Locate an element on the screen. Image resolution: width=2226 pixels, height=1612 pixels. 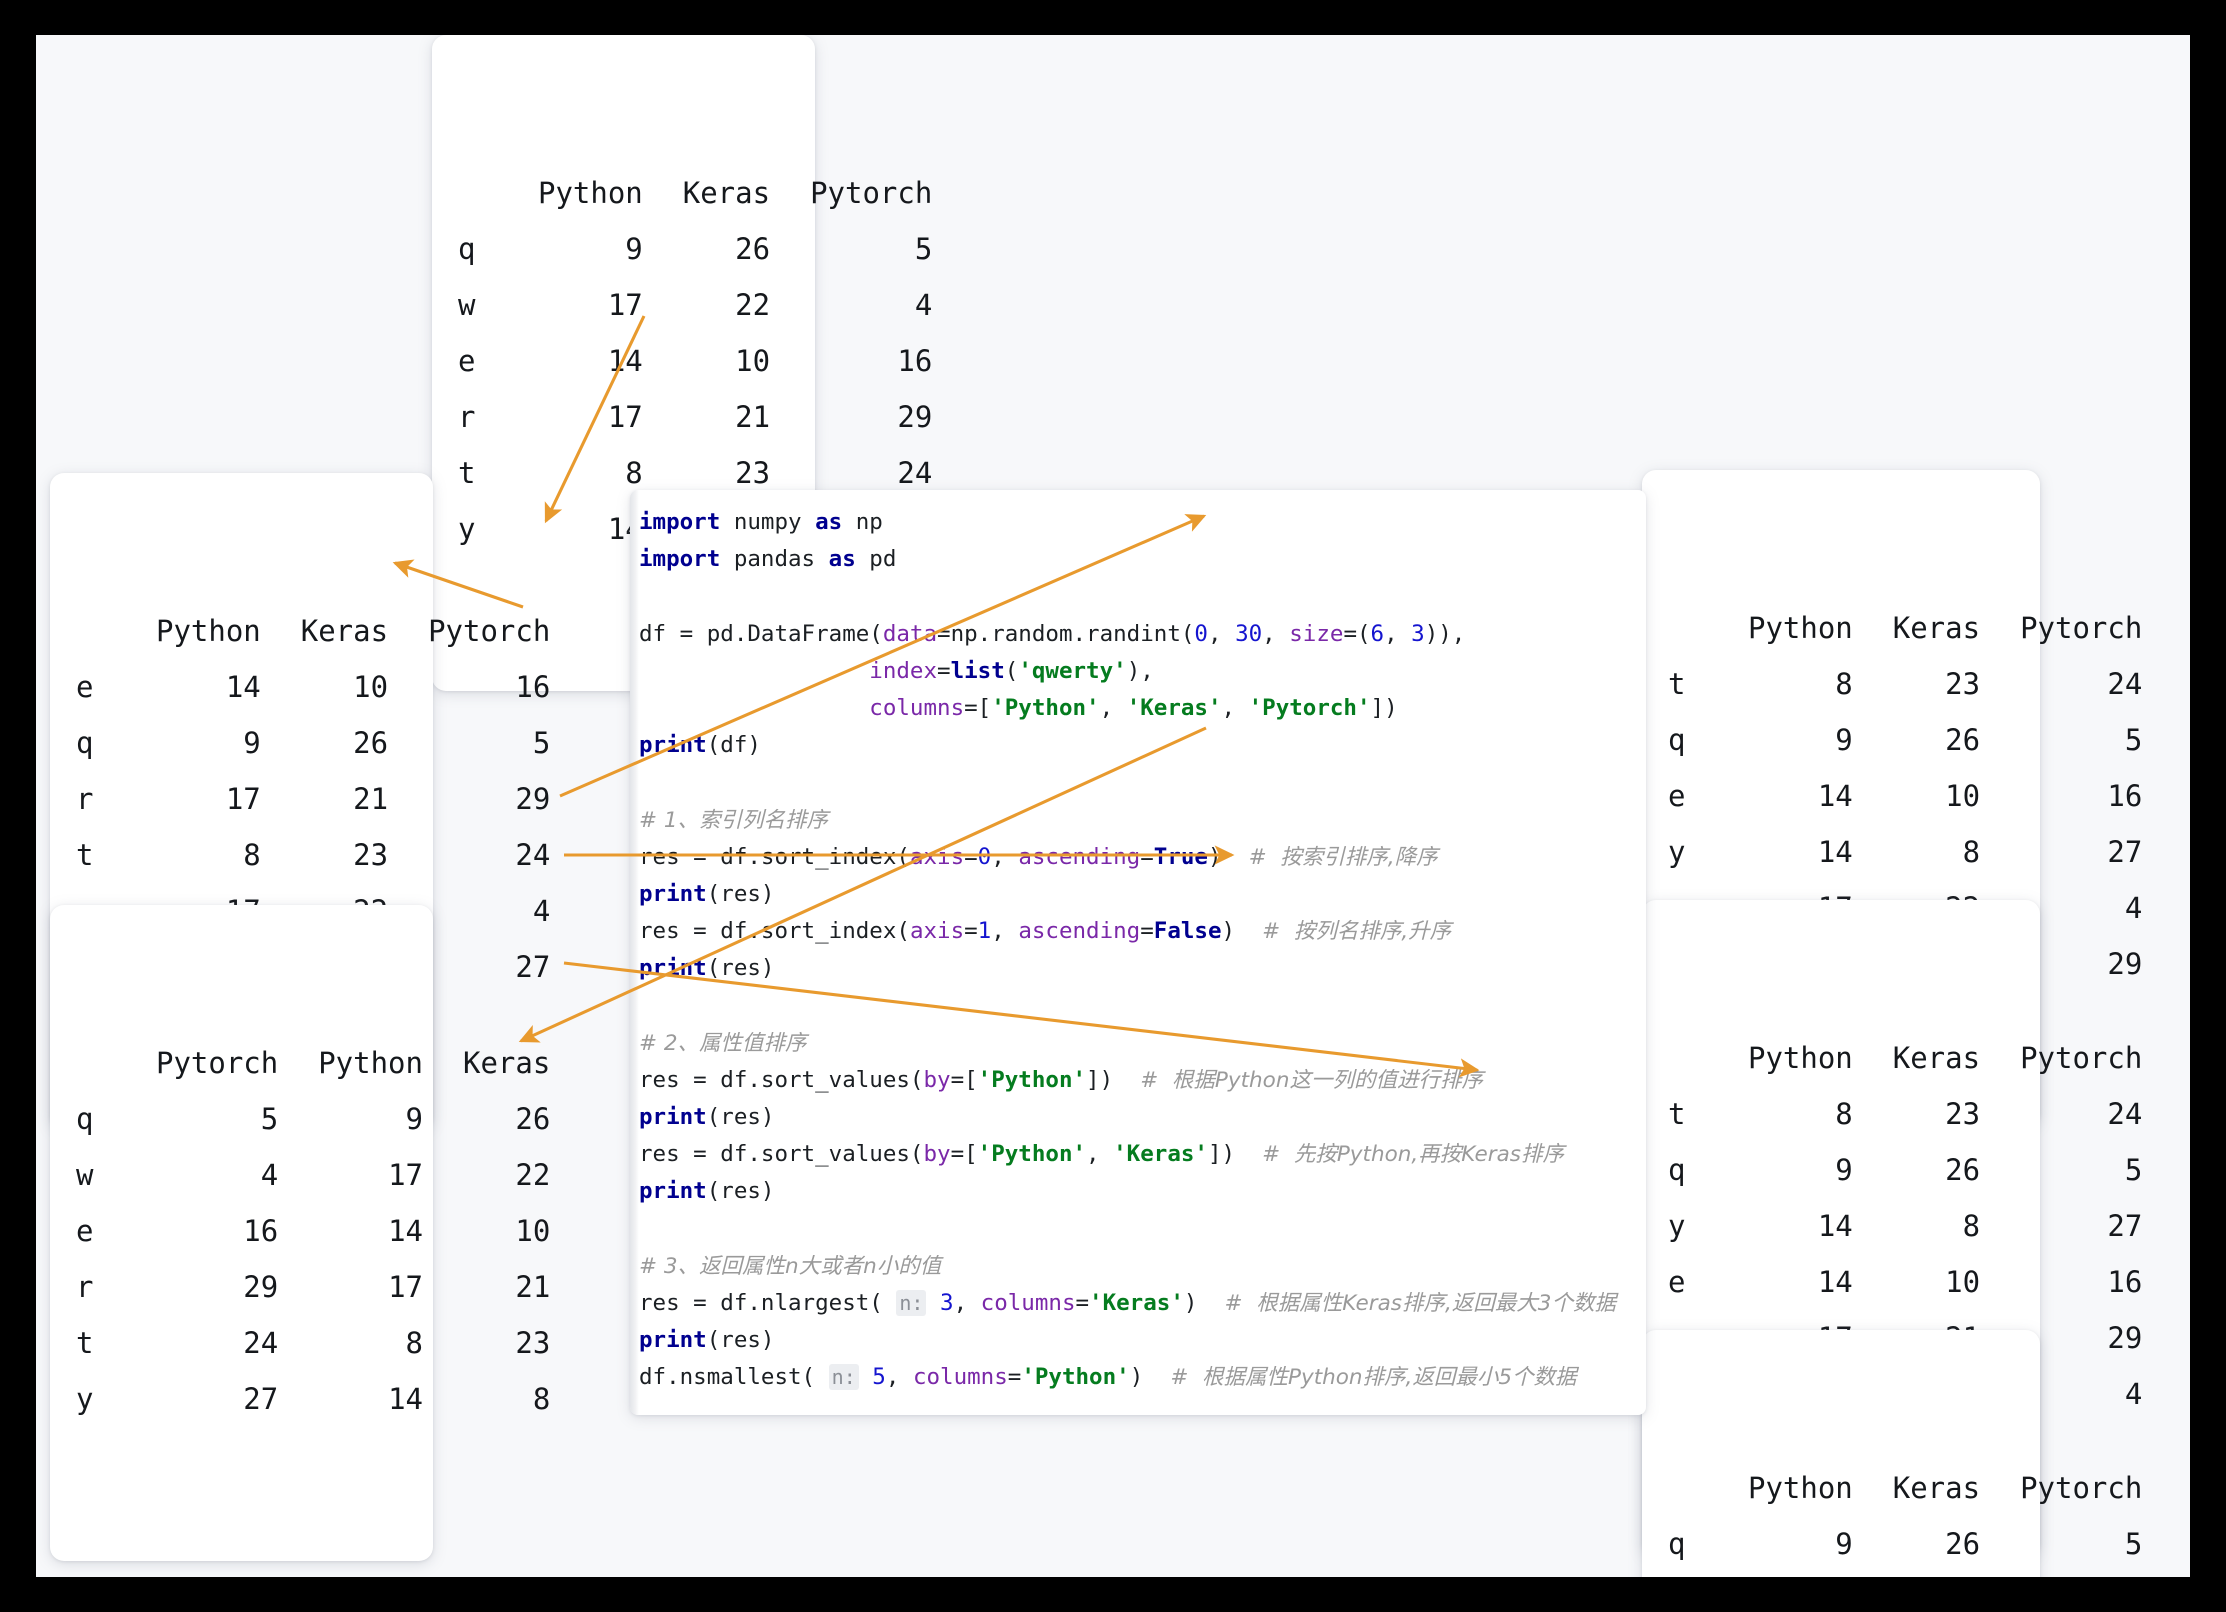
cell-value: 24 is located at coordinates (2125, 684).